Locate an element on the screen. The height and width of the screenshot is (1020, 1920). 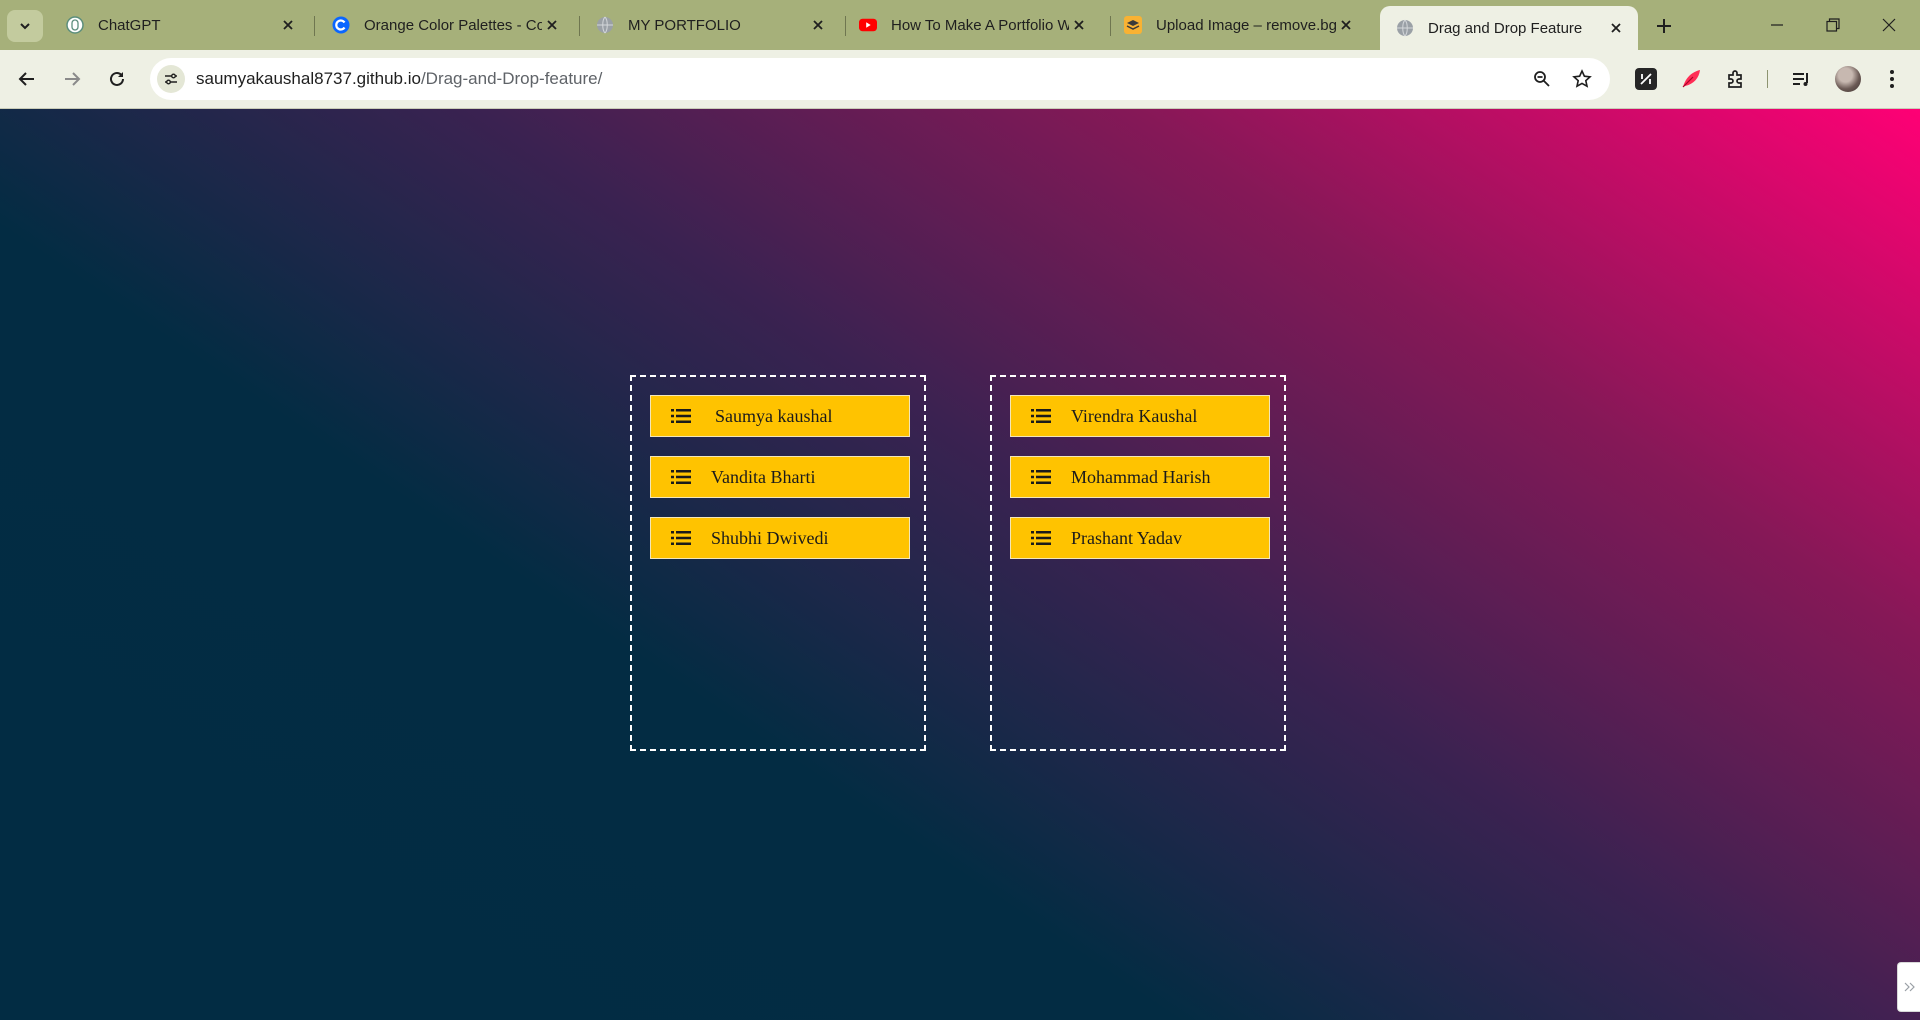
draggable-list-item: Prashant Yadav is located at coordinates (1140, 538).